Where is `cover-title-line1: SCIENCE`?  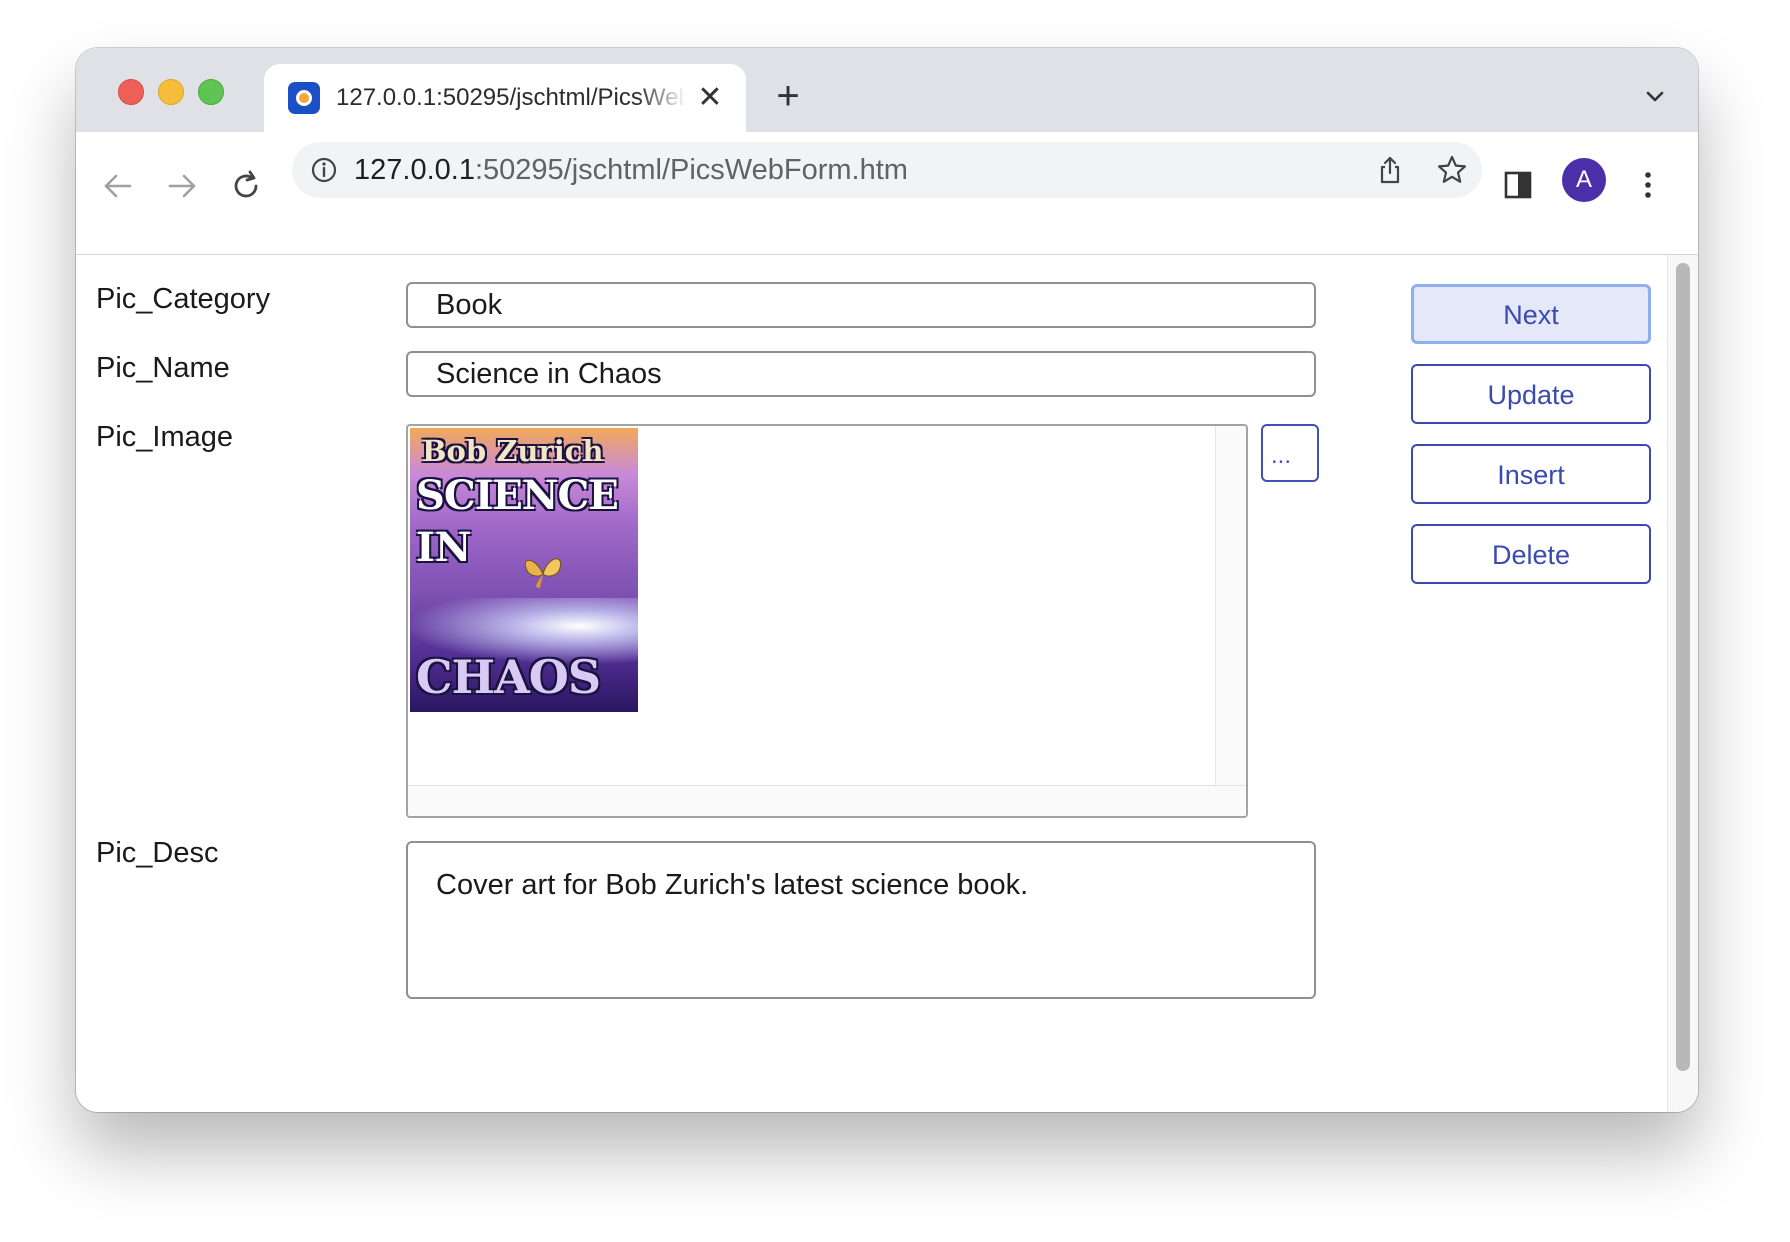 cover-title-line1: SCIENCE is located at coordinates (517, 495).